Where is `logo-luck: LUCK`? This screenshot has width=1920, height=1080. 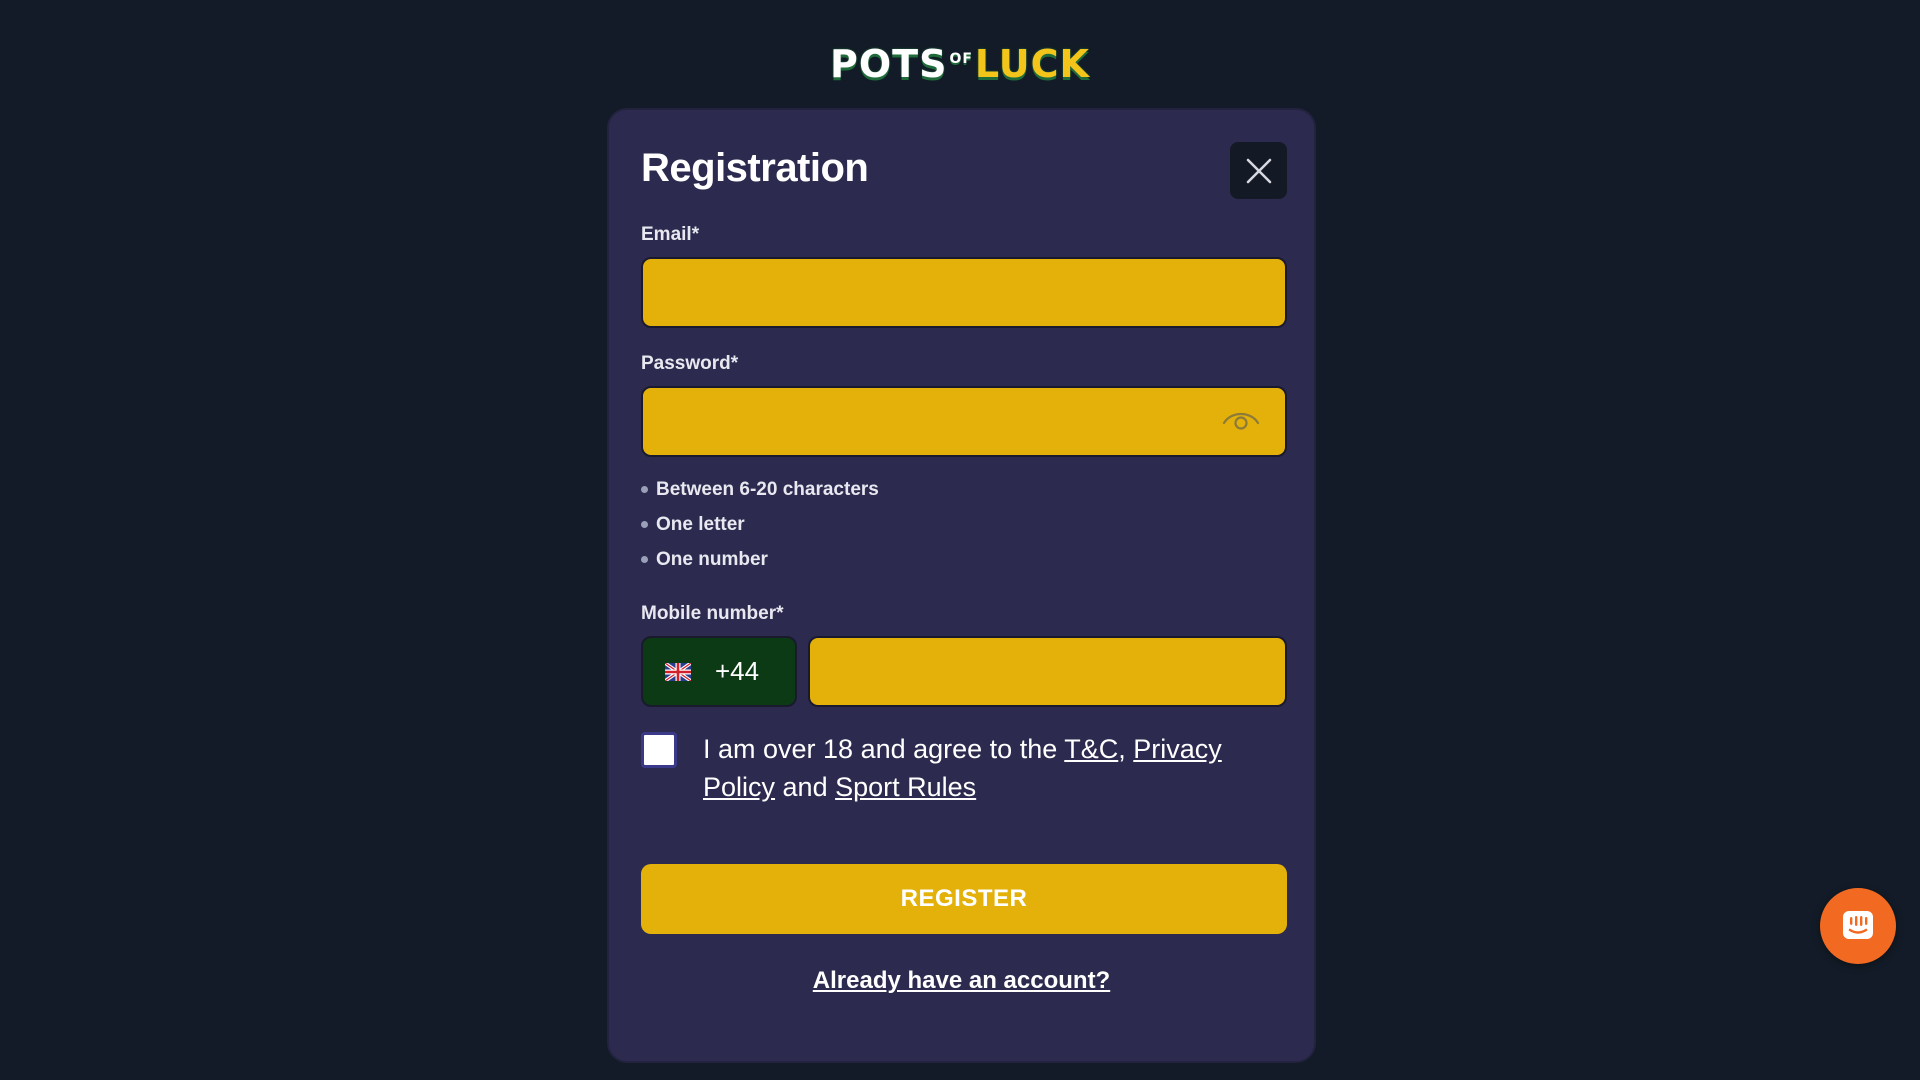
logo-luck: LUCK is located at coordinates (1032, 64).